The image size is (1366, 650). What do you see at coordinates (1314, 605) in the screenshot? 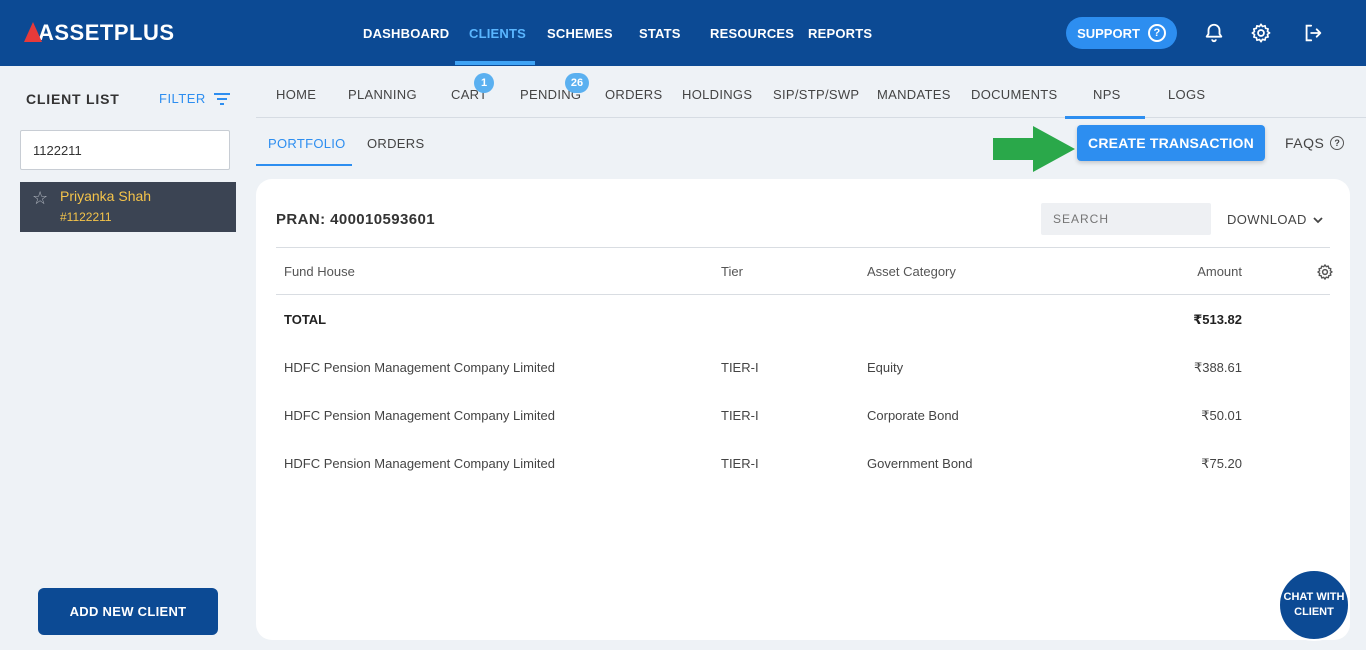
I see `chat-with-client-button: CHAT WITH CLIENT` at bounding box center [1314, 605].